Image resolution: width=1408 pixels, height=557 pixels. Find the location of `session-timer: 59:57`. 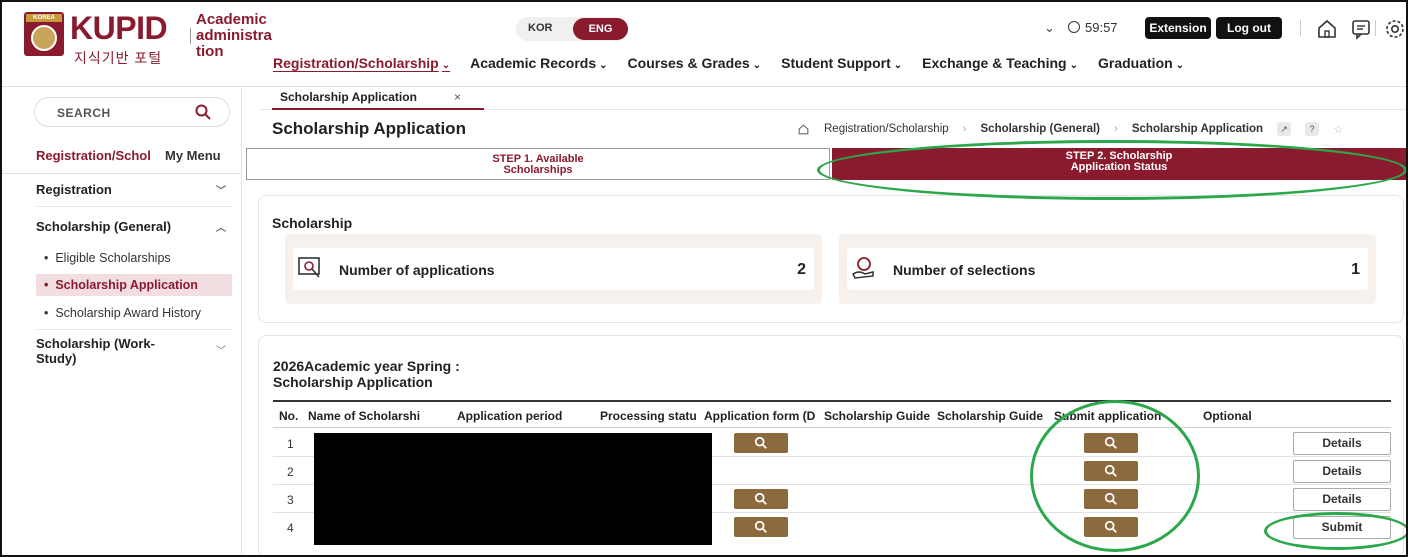

session-timer: 59:57 is located at coordinates (1103, 28).